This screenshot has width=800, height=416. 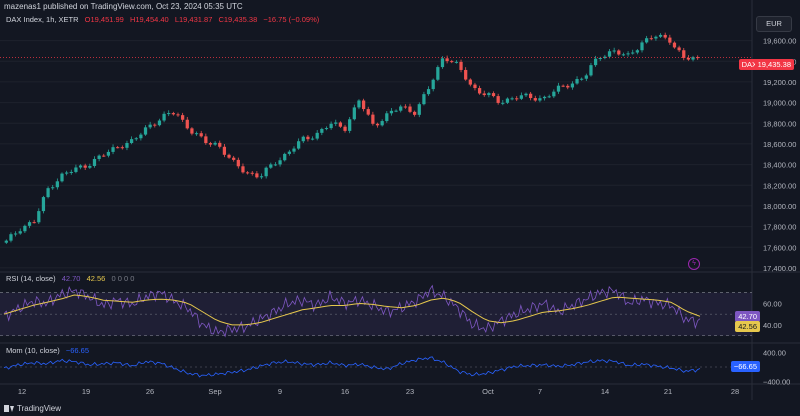 What do you see at coordinates (77, 350) in the screenshot?
I see `mom-legend-value: −66.65` at bounding box center [77, 350].